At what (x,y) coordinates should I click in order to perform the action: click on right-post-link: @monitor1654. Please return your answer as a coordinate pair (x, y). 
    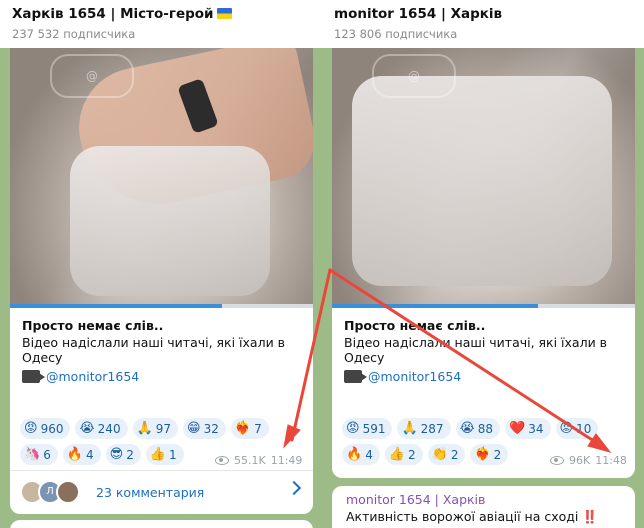
    Looking at the image, I should click on (402, 376).